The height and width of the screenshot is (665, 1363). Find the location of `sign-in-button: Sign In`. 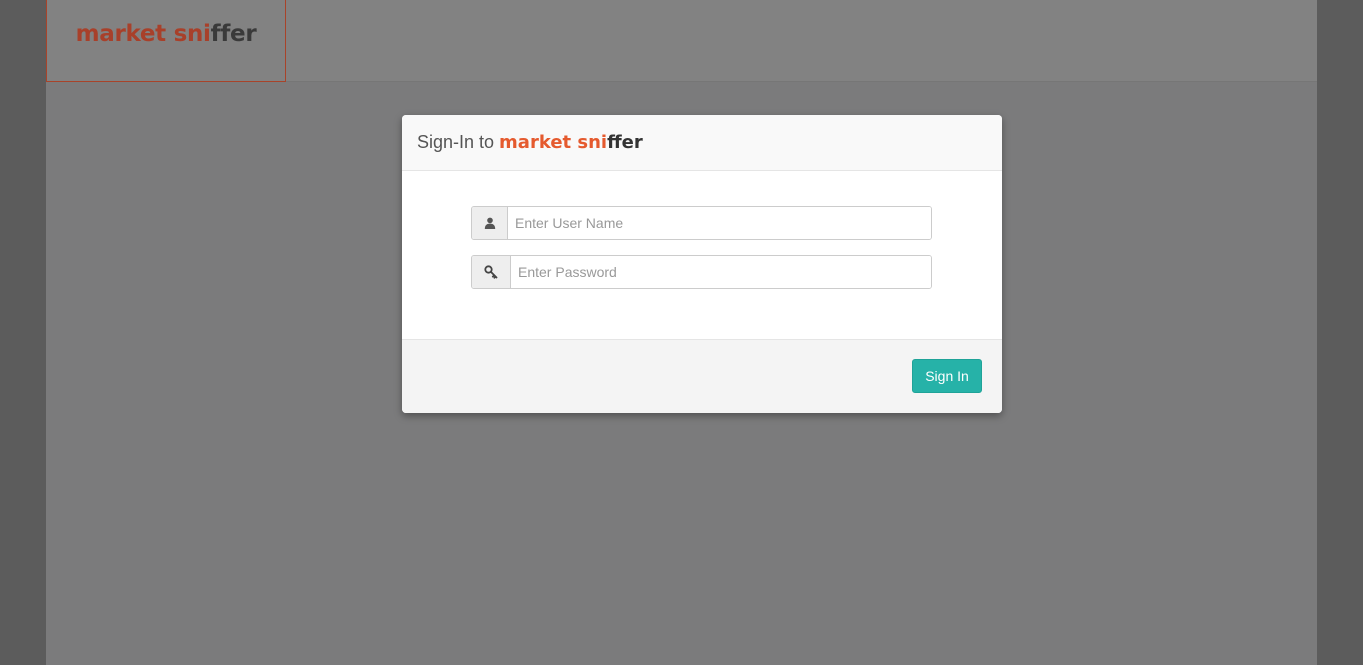

sign-in-button: Sign In is located at coordinates (947, 376).